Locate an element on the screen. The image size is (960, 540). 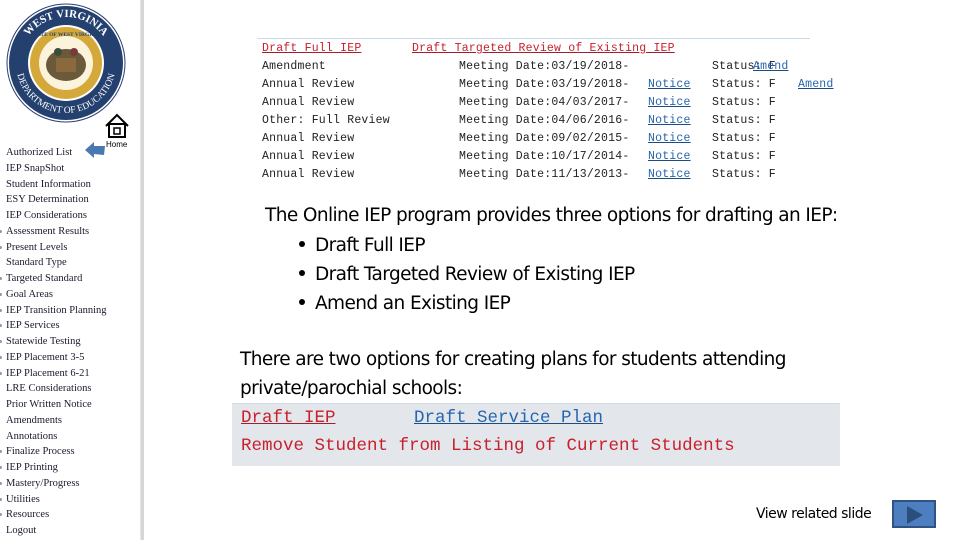
sidebar-item-esy-determination: ESY Determination is located at coordinates (65, 200).